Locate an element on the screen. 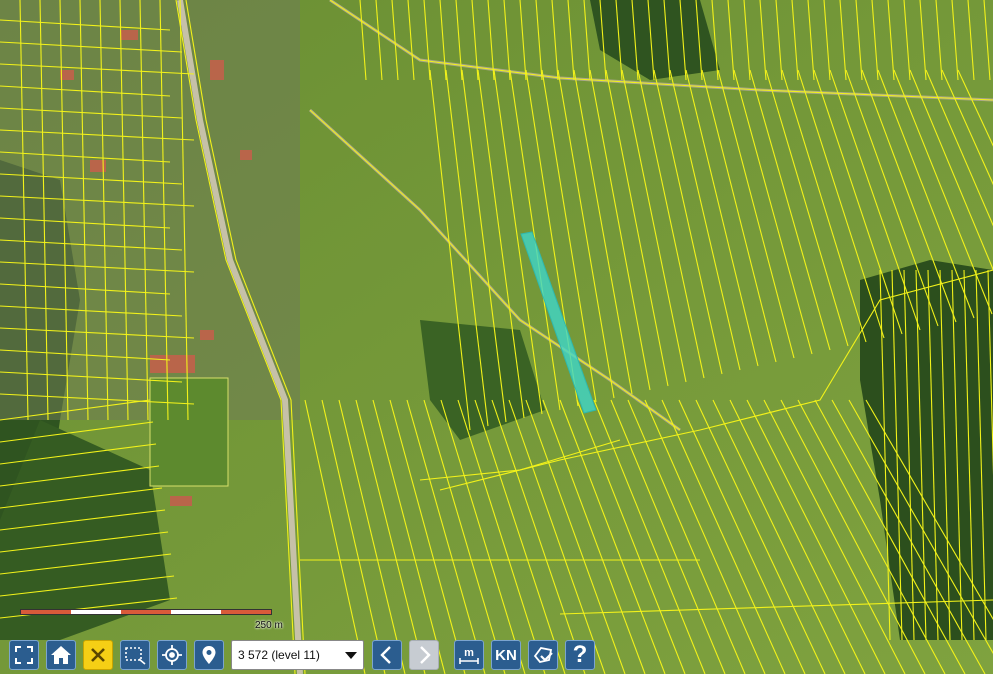 This screenshot has height=674, width=993. cadastre-label: KN is located at coordinates (506, 655).